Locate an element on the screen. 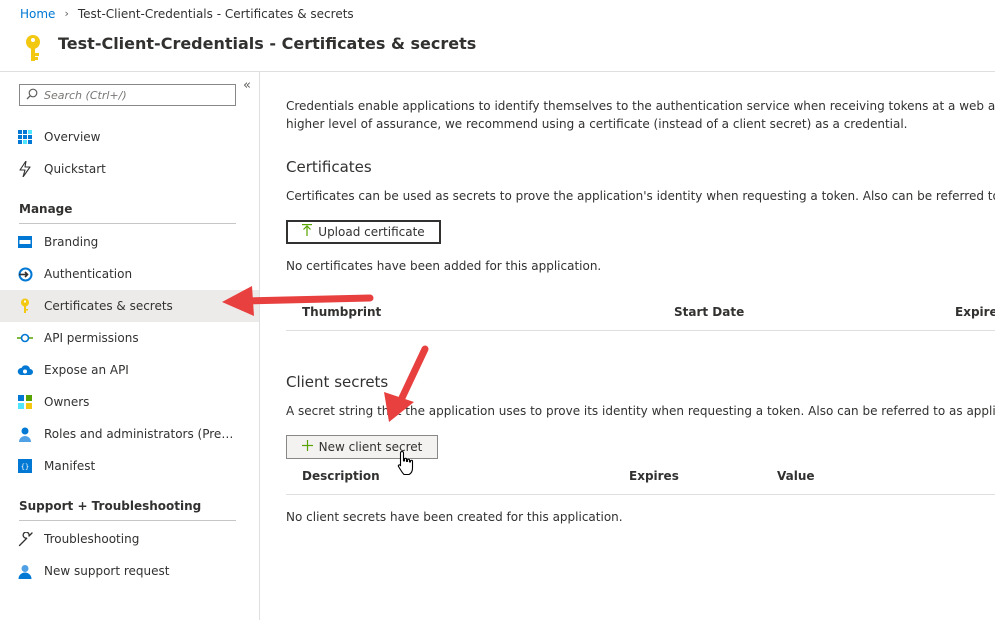 This screenshot has height=620, width=995. sidebar-item-label: Manifest is located at coordinates (70, 466).